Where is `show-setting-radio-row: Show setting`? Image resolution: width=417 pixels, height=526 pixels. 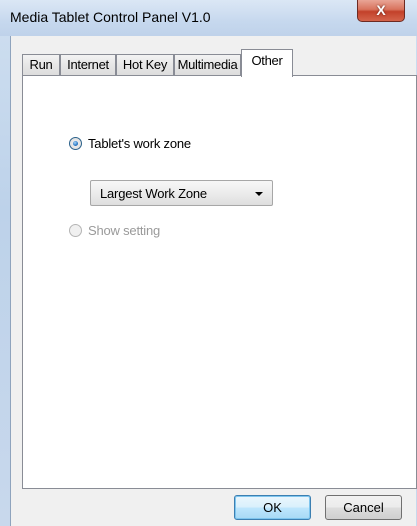
show-setting-radio-row: Show setting is located at coordinates (114, 230).